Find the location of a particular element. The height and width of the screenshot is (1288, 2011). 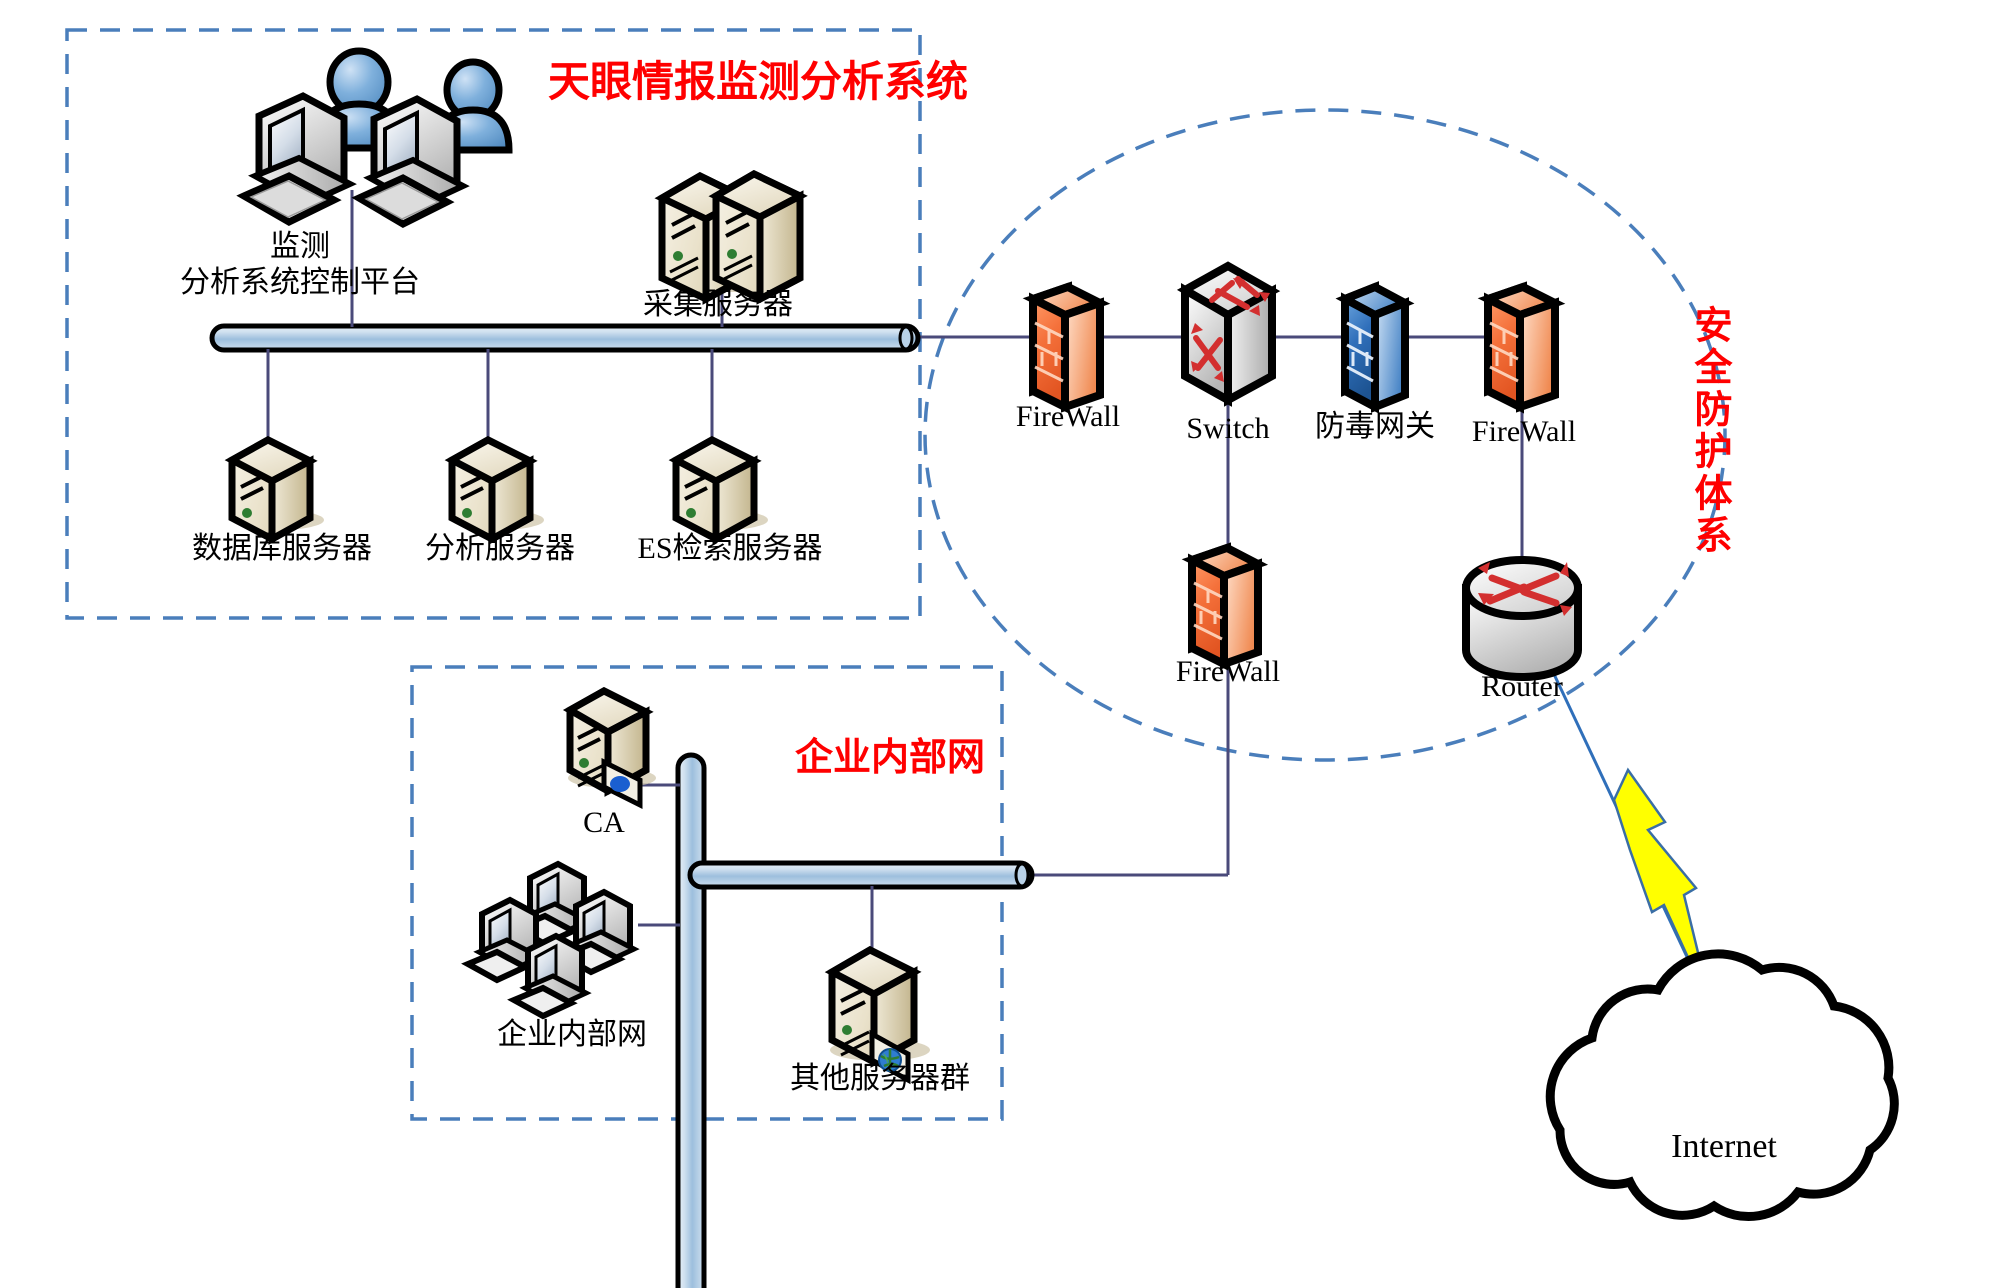

other-server-group-label: 其他服务器群 is located at coordinates (880, 1078).